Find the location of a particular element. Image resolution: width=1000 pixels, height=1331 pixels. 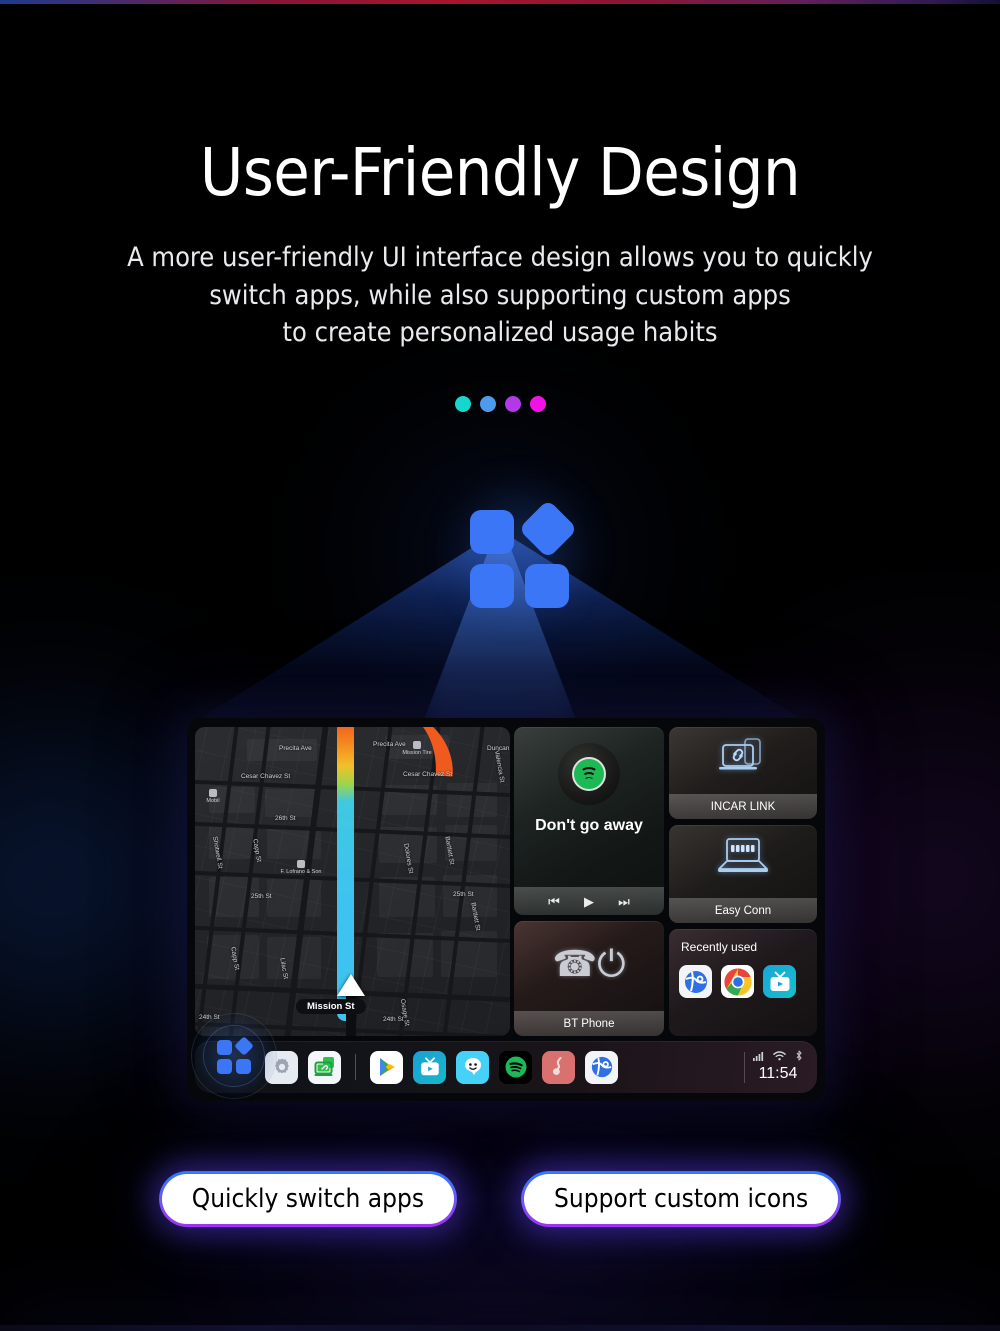

chrome-app-icon is located at coordinates (737, 981).